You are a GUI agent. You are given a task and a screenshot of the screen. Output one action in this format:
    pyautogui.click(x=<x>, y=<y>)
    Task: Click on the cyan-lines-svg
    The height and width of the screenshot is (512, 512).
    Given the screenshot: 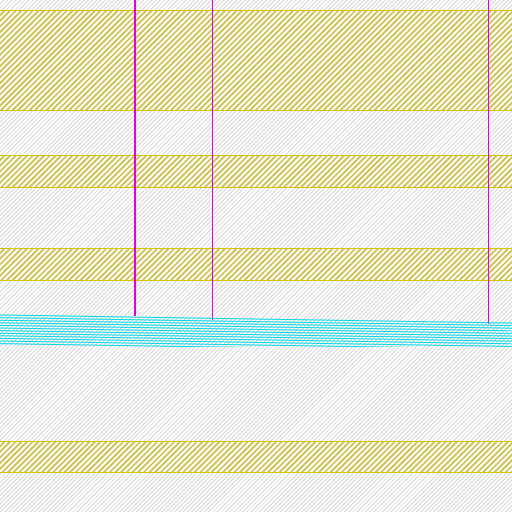 What is the action you would take?
    pyautogui.click(x=256, y=330)
    